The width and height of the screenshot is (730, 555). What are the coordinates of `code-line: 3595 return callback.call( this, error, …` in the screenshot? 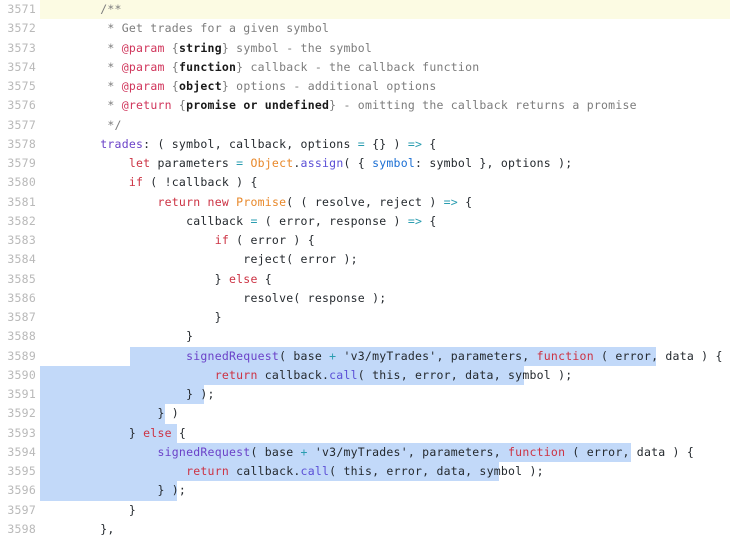 It's located at (365, 472).